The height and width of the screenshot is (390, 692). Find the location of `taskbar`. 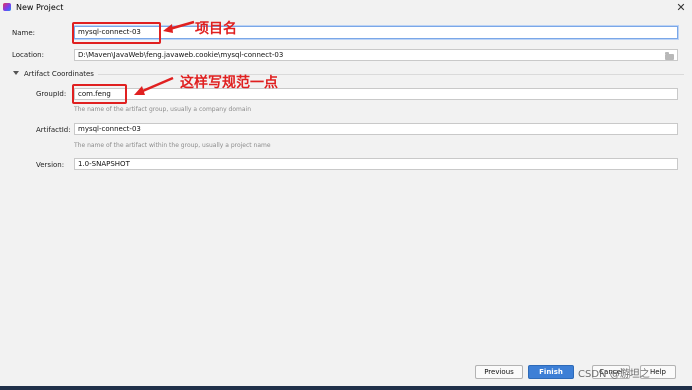

taskbar is located at coordinates (346, 388).